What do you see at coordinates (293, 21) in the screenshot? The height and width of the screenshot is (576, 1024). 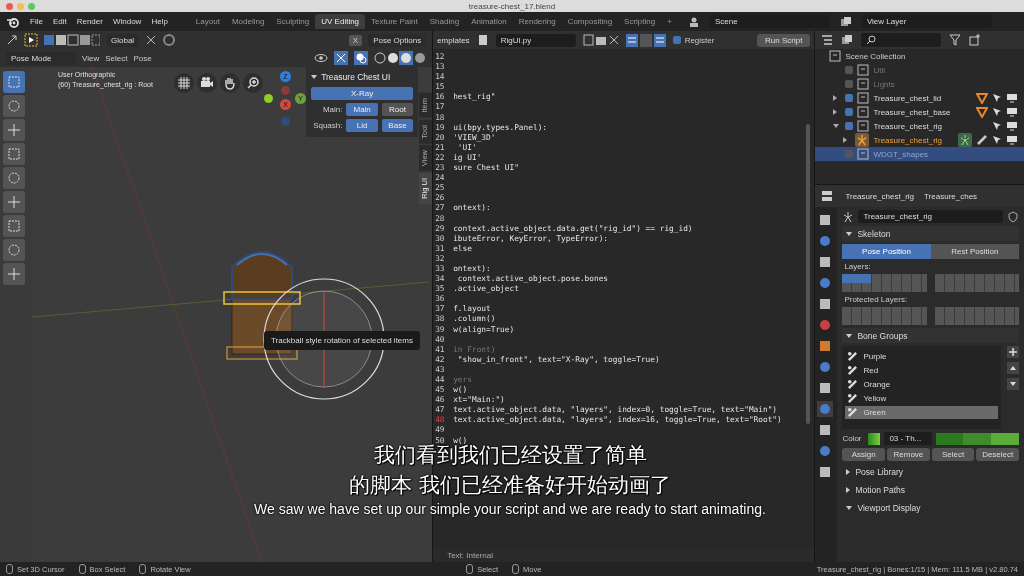 I see `workspace-tab: Sculpting` at bounding box center [293, 21].